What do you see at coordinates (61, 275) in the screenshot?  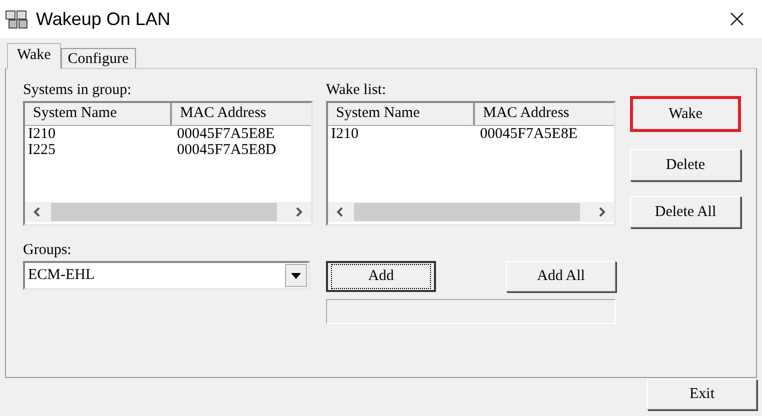 I see `dropdown-value: ECM-EHL` at bounding box center [61, 275].